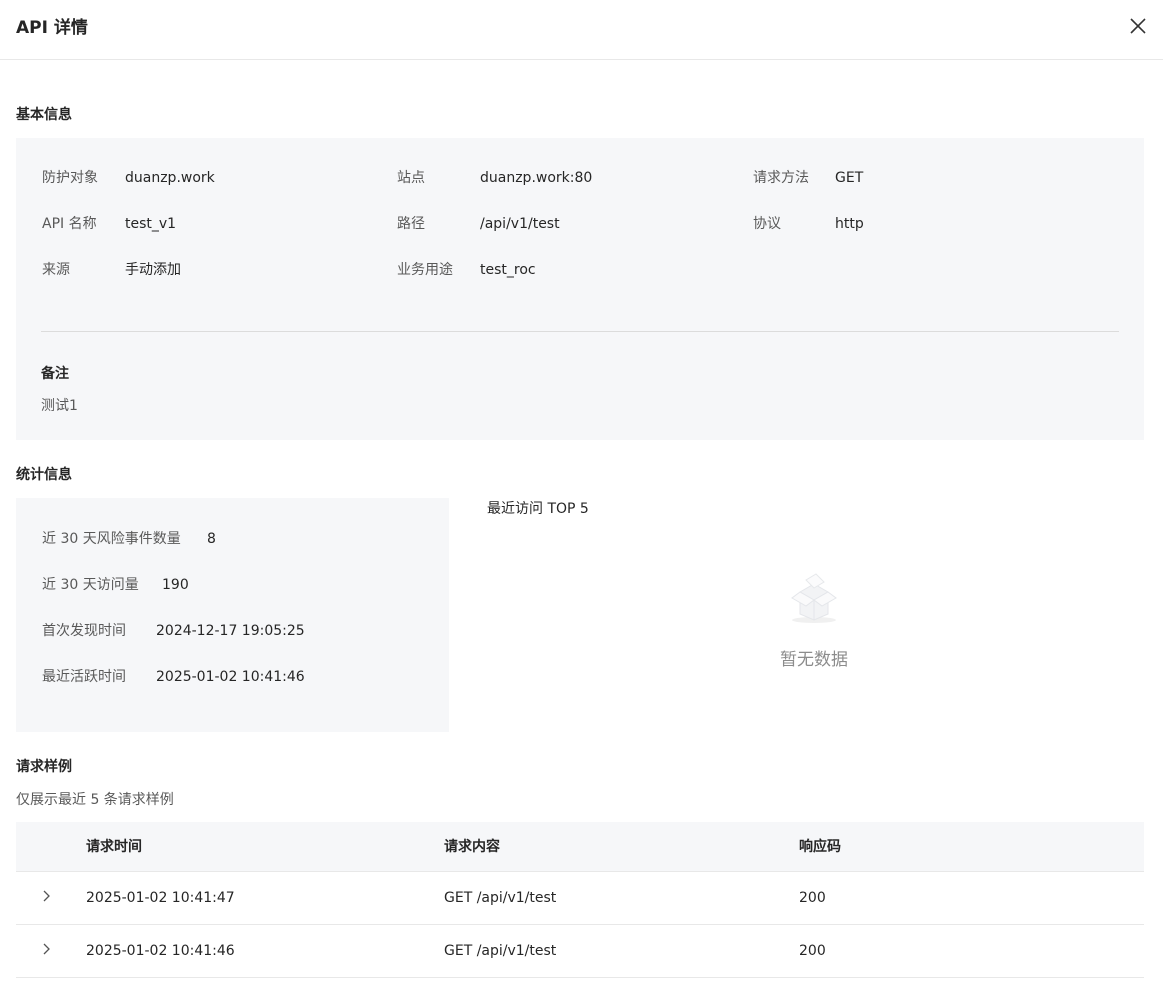  Describe the element at coordinates (230, 631) in the screenshot. I see `first-seen-value: 2024-12-17 19:05:25` at that location.